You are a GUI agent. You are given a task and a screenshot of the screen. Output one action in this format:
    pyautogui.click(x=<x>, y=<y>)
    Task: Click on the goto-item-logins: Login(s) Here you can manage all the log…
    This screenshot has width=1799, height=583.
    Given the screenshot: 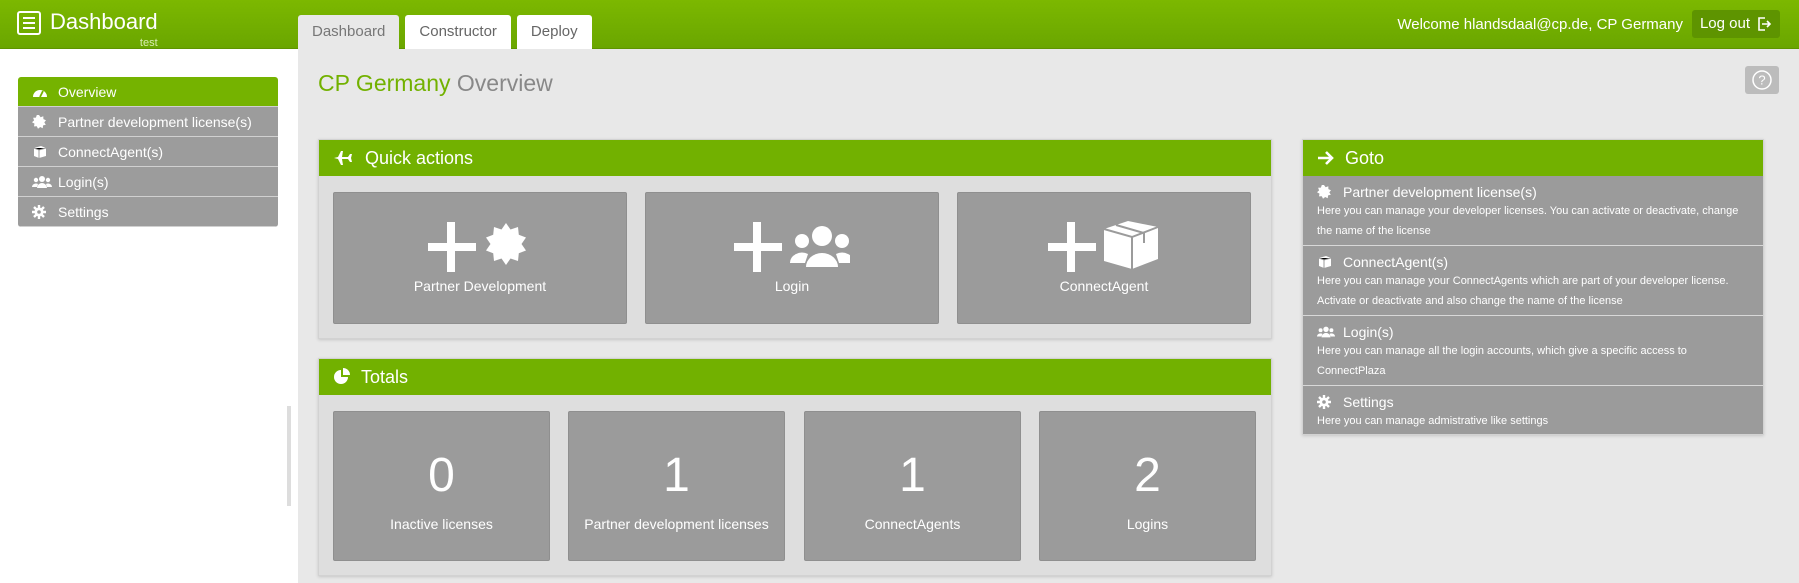 What is the action you would take?
    pyautogui.click(x=1533, y=351)
    